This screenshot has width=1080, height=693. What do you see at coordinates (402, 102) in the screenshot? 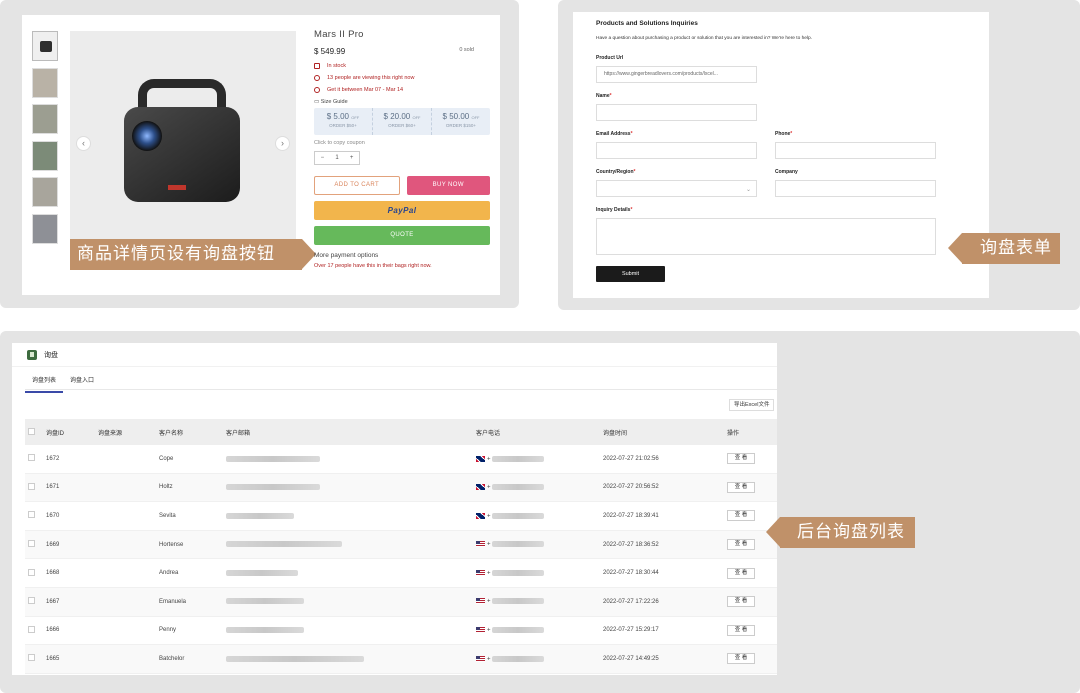
I see `size-guide-link: ▭ Size Guide` at bounding box center [402, 102].